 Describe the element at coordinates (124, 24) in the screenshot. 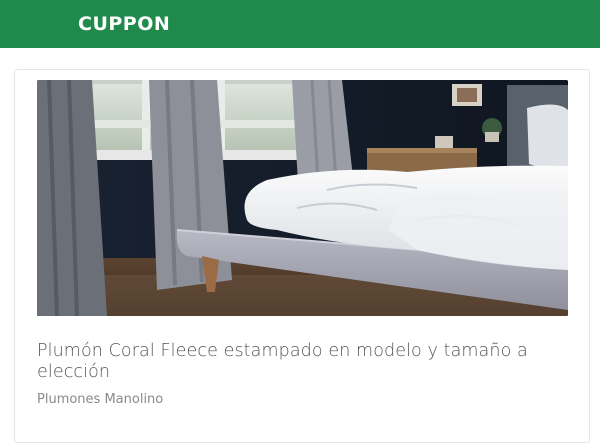

I see `brand-logo: CUPPON` at that location.